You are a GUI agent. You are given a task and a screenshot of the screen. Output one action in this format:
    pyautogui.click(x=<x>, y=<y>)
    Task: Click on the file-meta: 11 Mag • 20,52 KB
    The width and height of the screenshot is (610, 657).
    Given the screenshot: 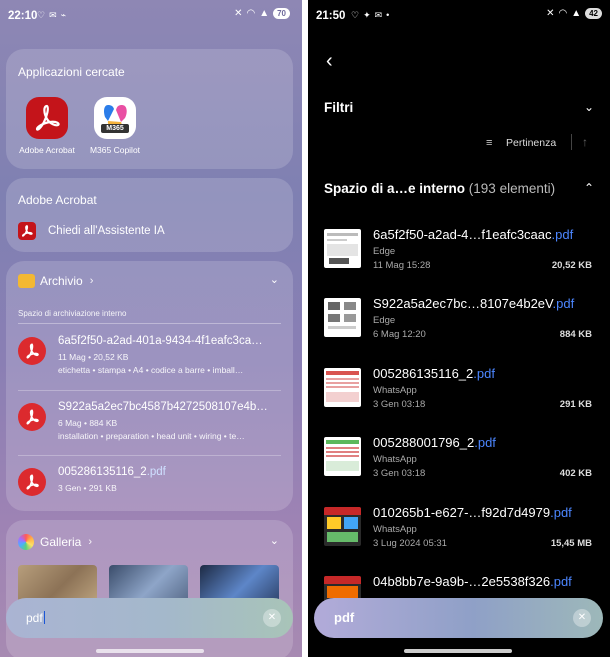 What is the action you would take?
    pyautogui.click(x=93, y=357)
    